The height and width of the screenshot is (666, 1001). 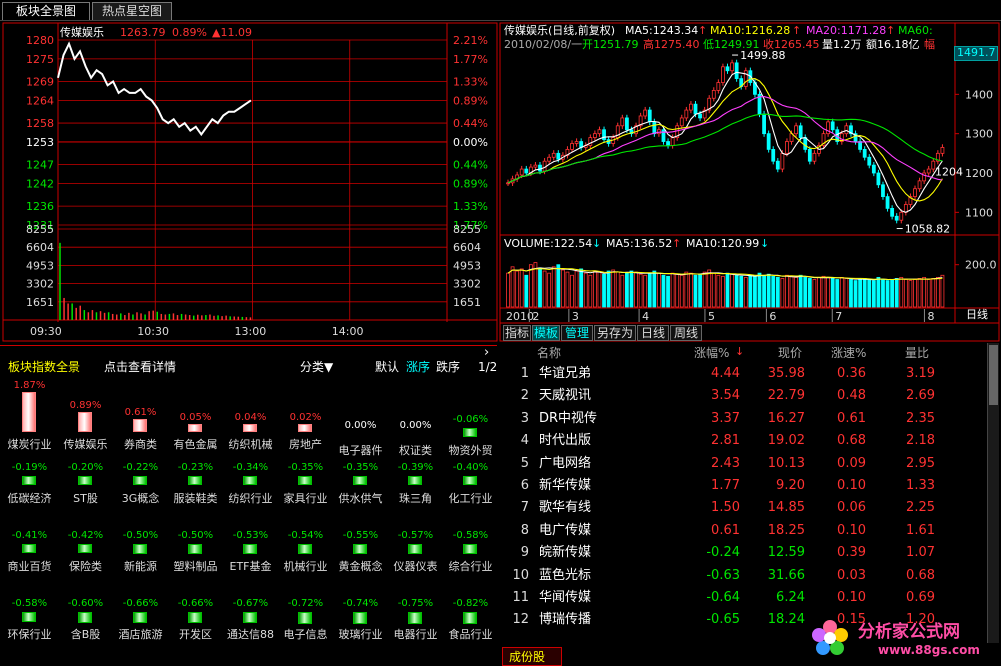 I want to click on table-row: 1 华谊兄弟 4.44 35.98 0.36 3.19, so click(x=747, y=374).